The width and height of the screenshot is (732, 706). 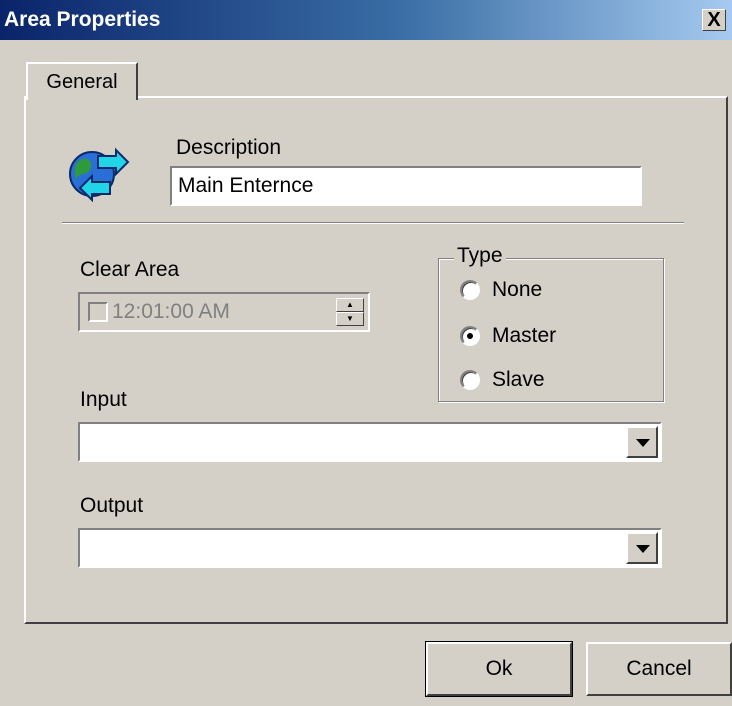 What do you see at coordinates (555, 291) in the screenshot?
I see `type-option-none: None` at bounding box center [555, 291].